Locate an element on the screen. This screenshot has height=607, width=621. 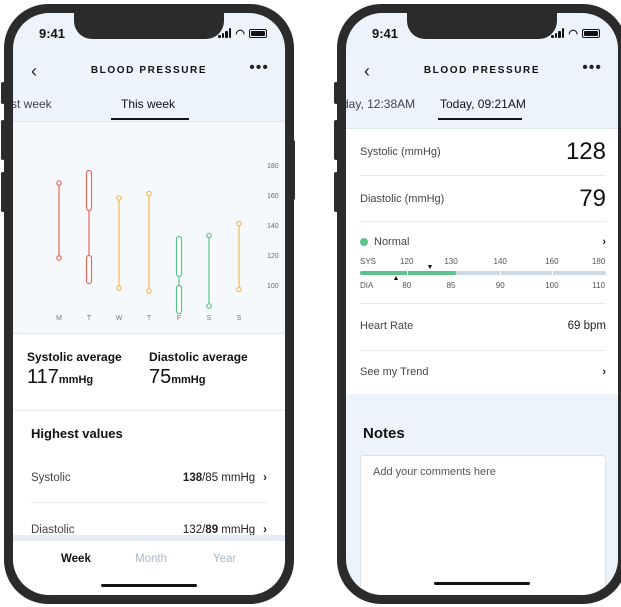
diastolic-average-value: 75mmHg is located at coordinates (177, 377).